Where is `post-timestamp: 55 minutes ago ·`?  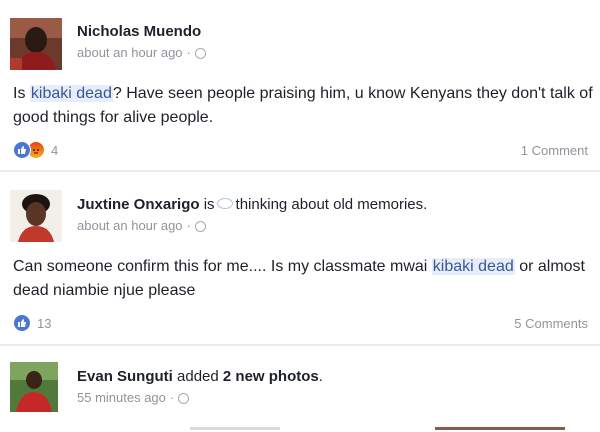 post-timestamp: 55 minutes ago · is located at coordinates (133, 397).